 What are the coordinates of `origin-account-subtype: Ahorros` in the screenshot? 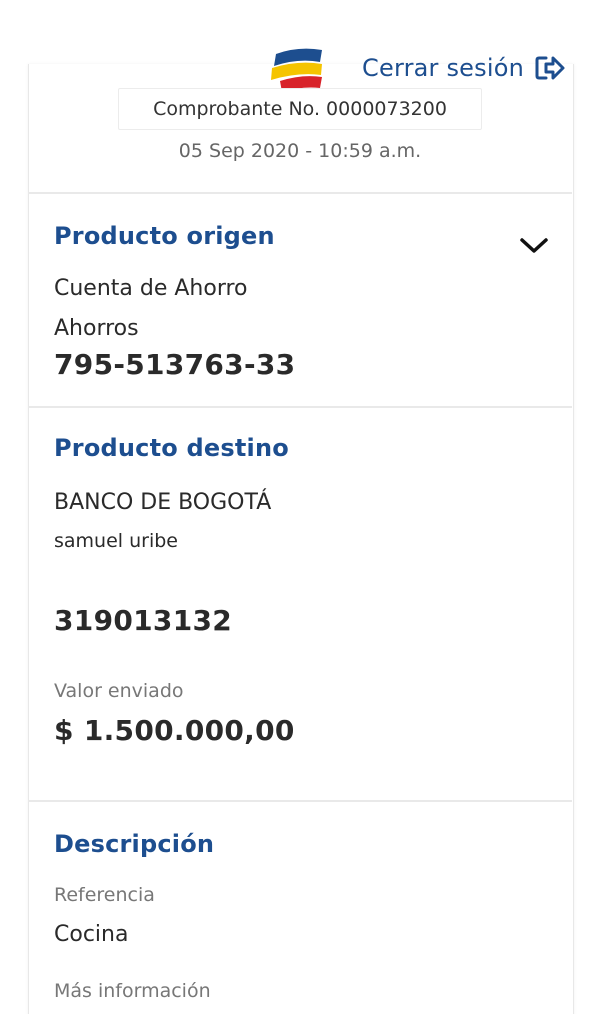 It's located at (96, 328).